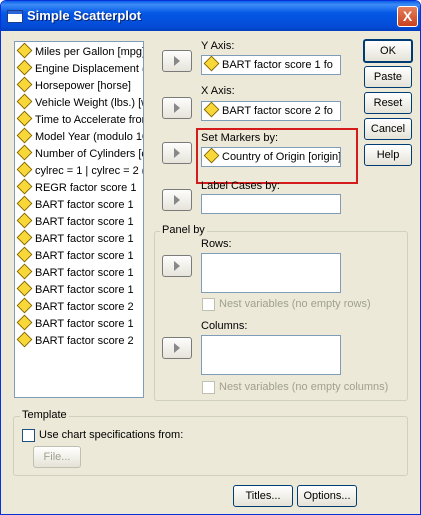  Describe the element at coordinates (183, 230) in the screenshot. I see `panel-by-title: Panel by` at that location.